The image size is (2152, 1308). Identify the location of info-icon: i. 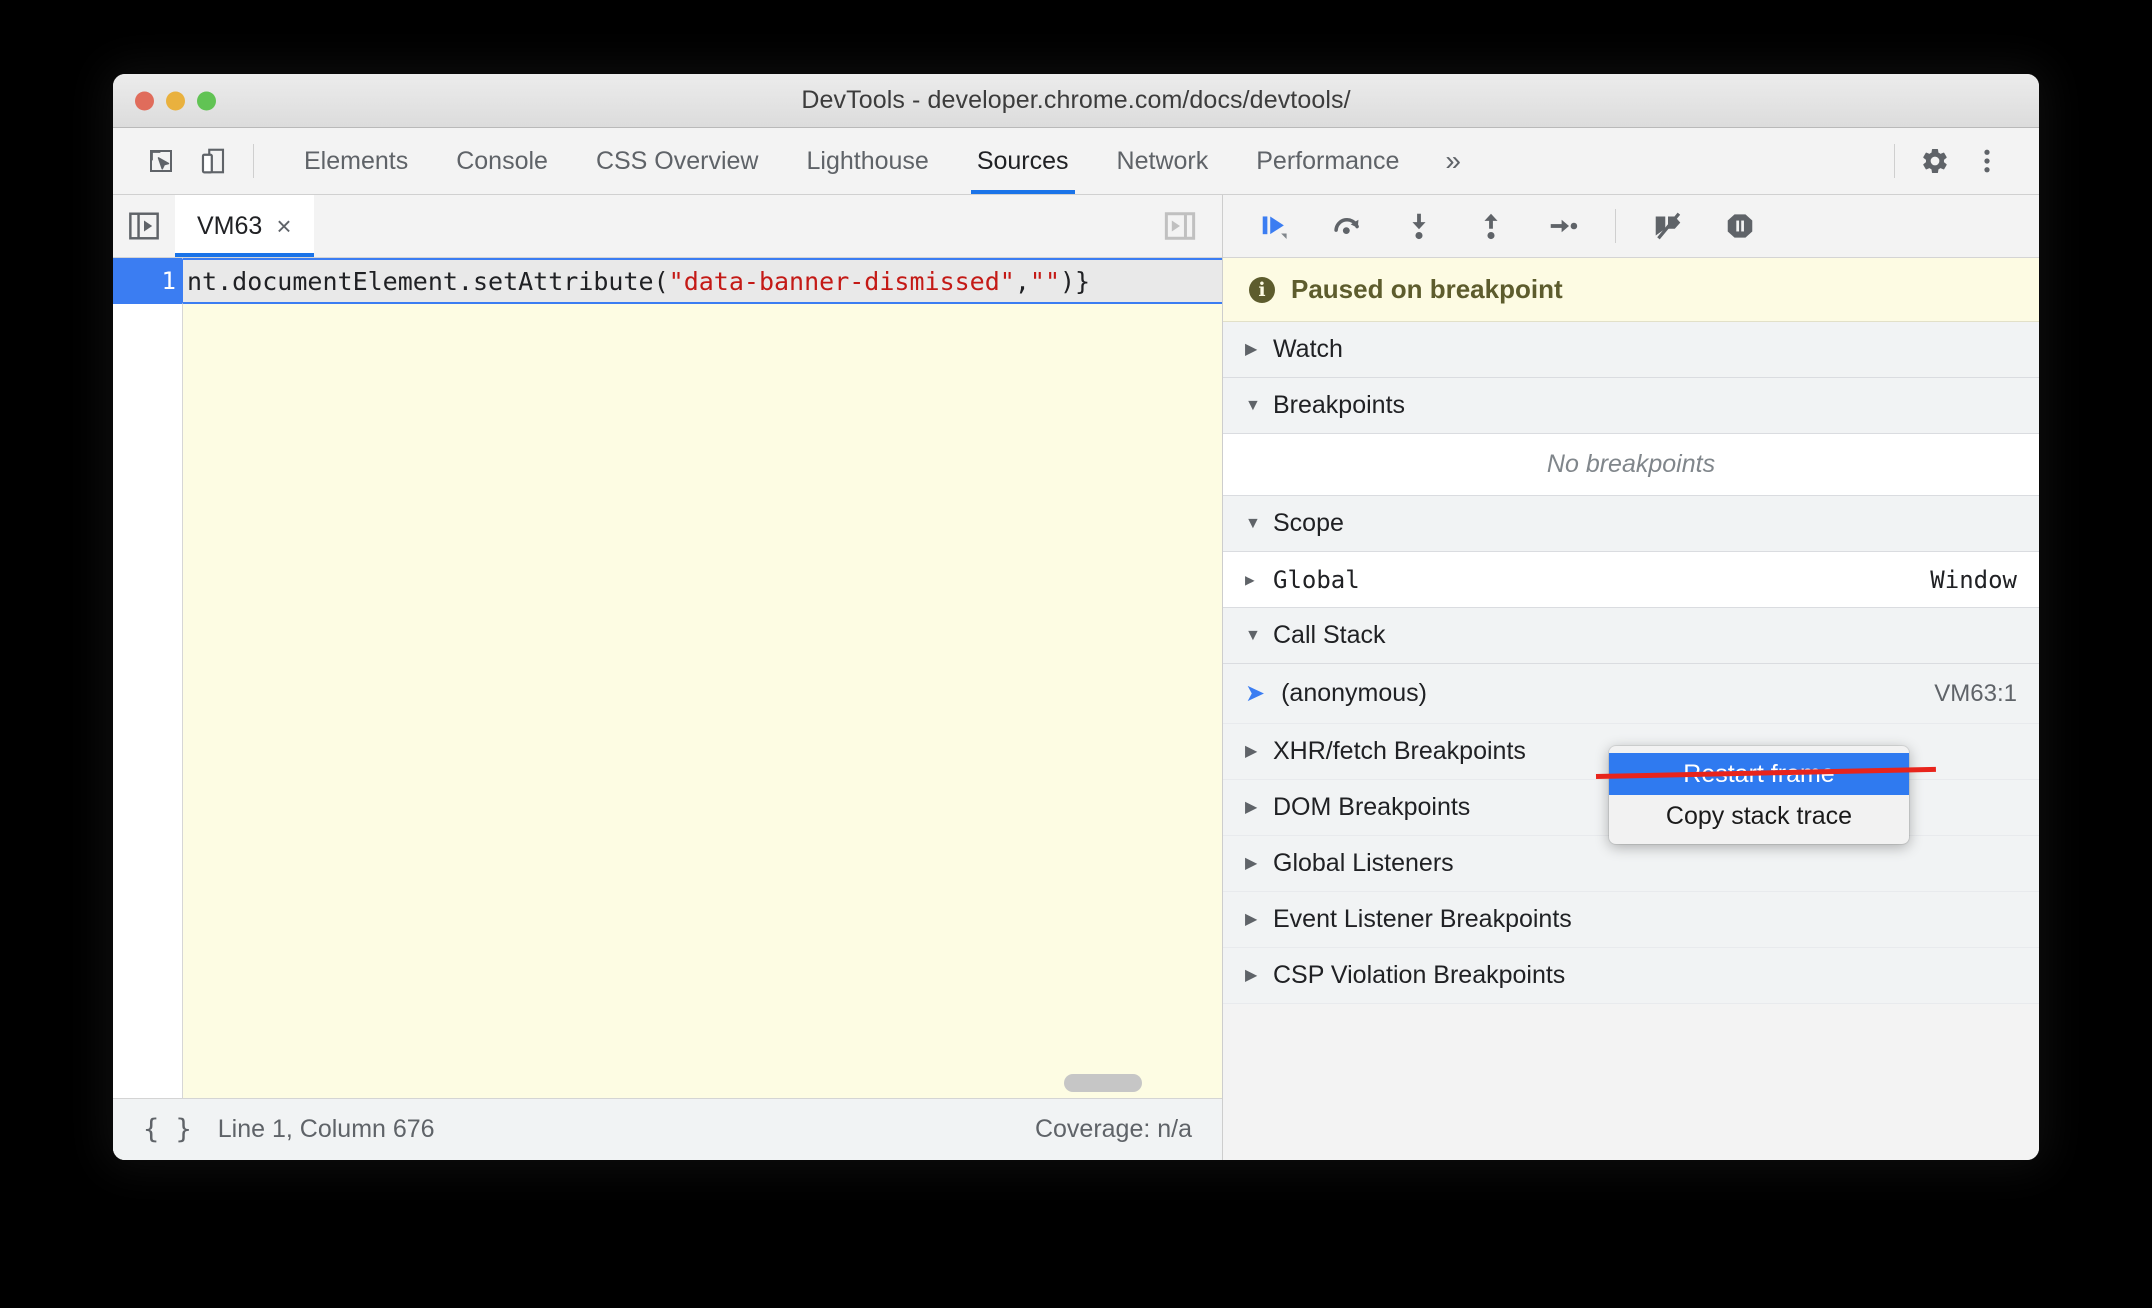
(1262, 289).